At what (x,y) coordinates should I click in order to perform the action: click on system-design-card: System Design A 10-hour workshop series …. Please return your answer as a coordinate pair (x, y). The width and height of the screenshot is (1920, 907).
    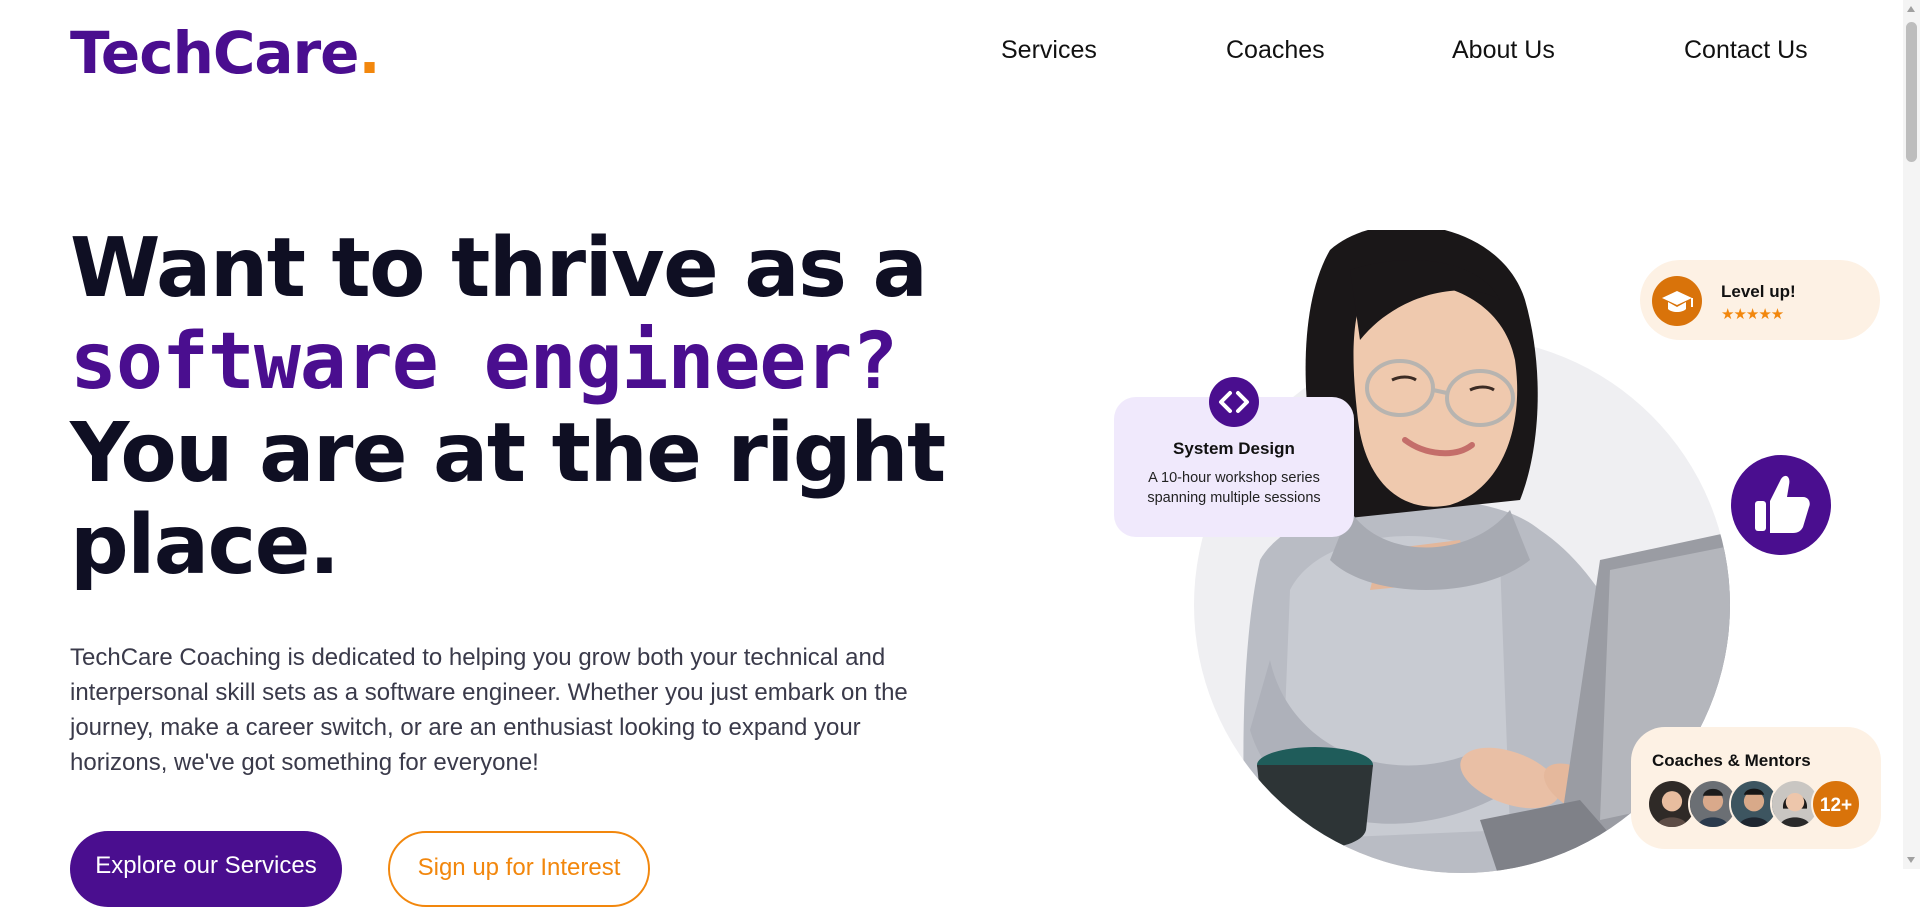
    Looking at the image, I should click on (1234, 457).